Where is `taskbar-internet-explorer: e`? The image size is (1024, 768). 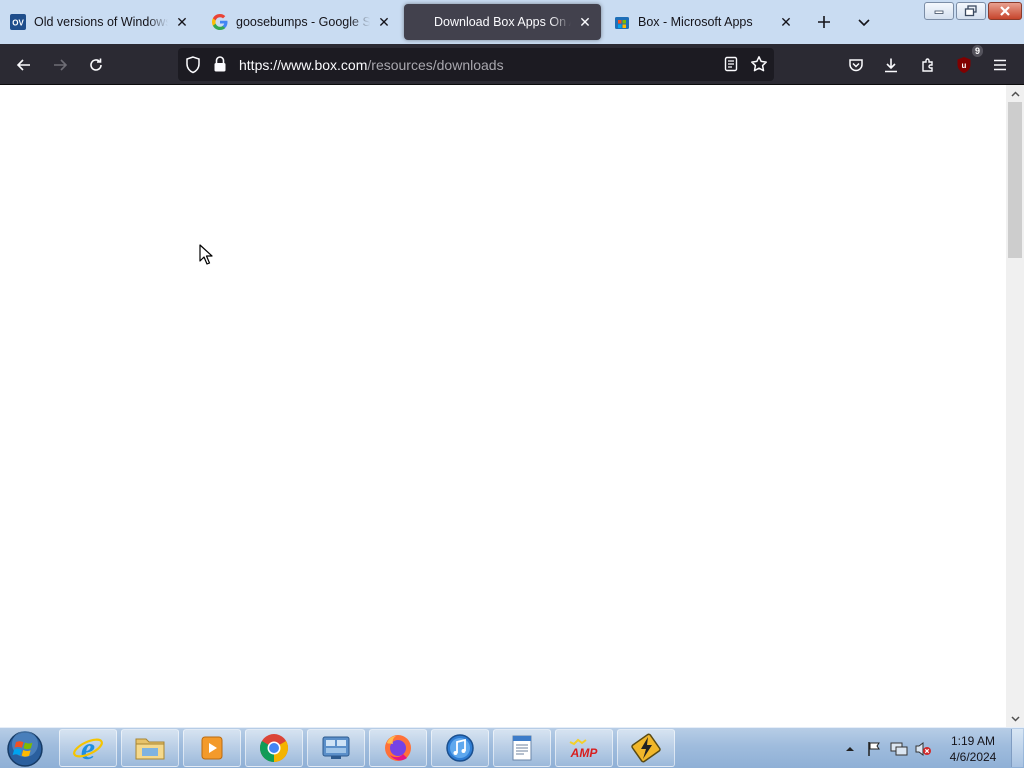
taskbar-internet-explorer: e is located at coordinates (88, 748).